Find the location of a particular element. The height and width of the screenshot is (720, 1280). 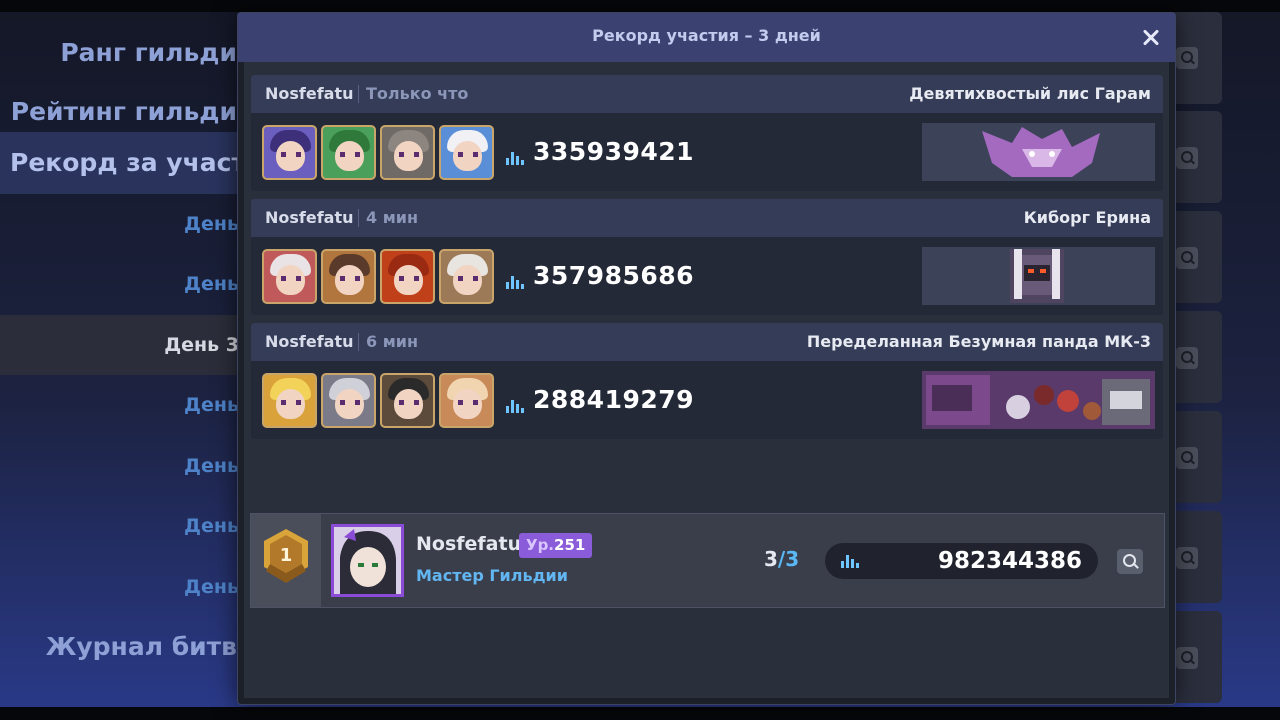

menu-battle-log: Журнал битв is located at coordinates (122, 647).